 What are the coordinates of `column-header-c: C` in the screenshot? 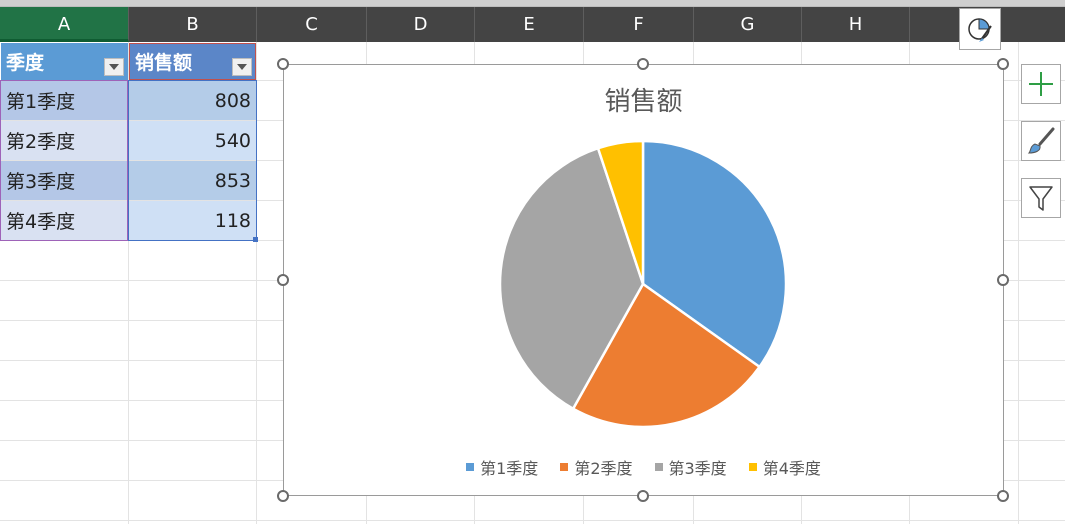 It's located at (312, 24).